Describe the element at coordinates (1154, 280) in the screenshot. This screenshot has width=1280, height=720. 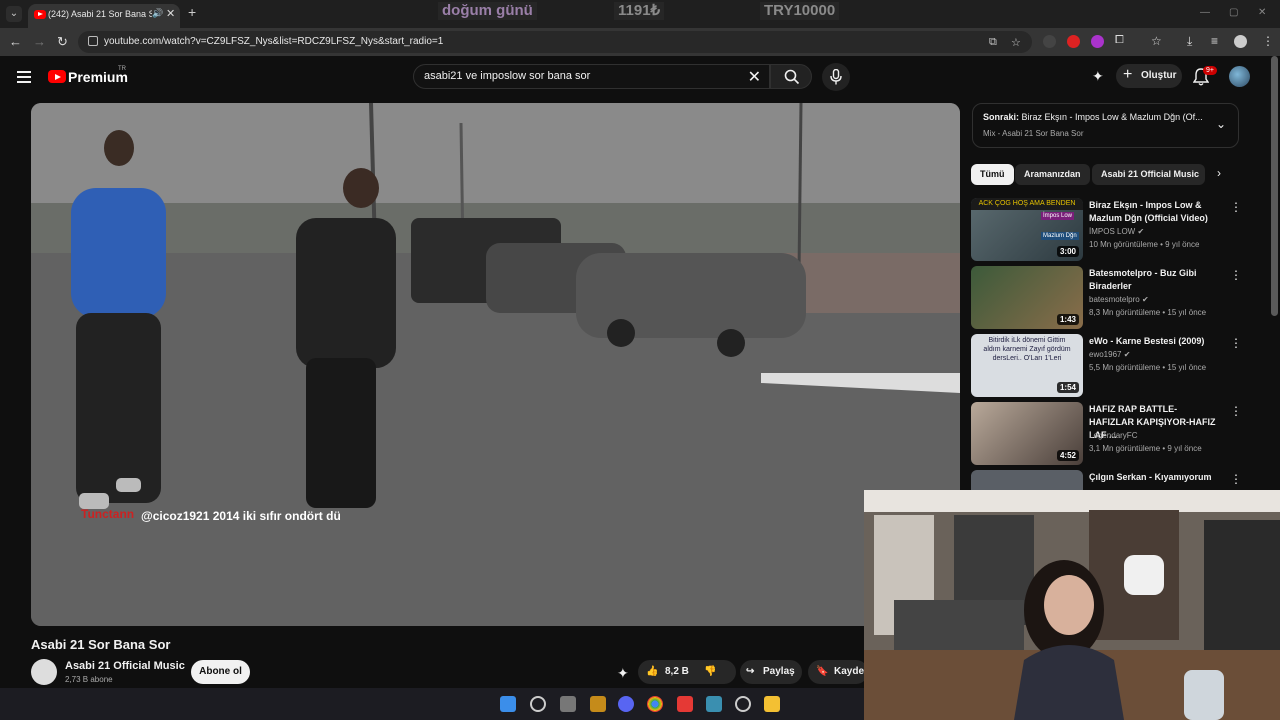
I see `recommendation-title: Batesmotelpro - Buz Gibi Biraderler` at that location.